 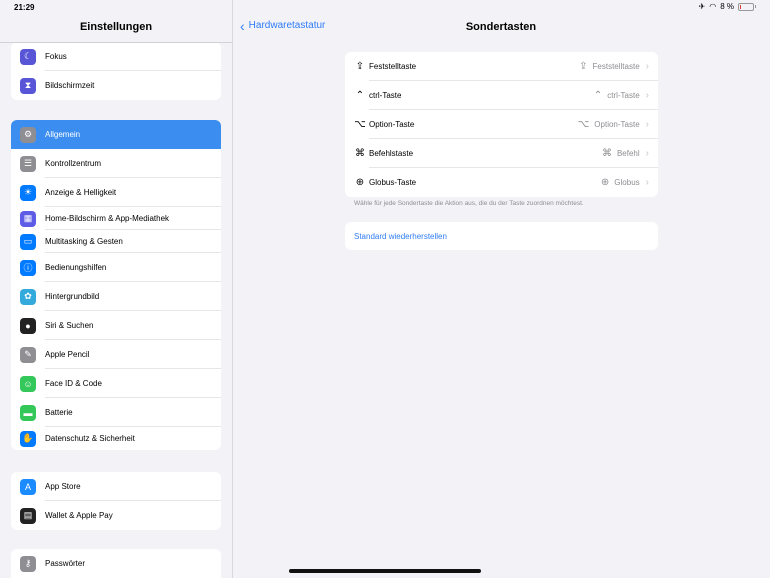 I want to click on sidebar-item-fokus: ☾ Fokus, so click(x=116, y=56).